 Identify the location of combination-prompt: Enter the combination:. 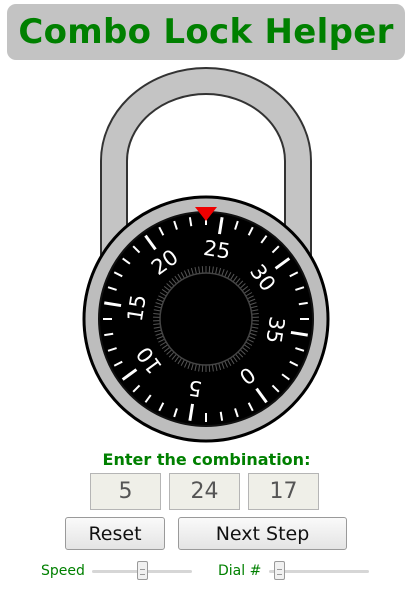
(206, 459).